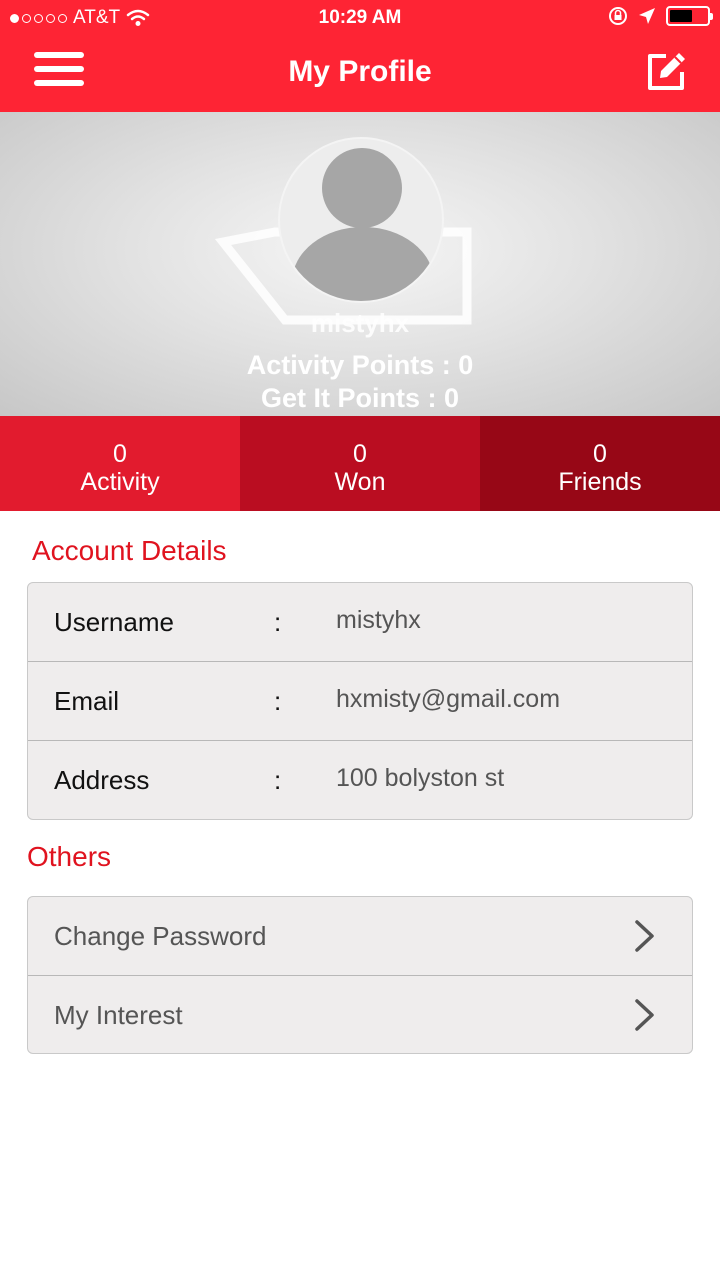 The width and height of the screenshot is (720, 1280). Describe the element at coordinates (361, 220) in the screenshot. I see `avatar` at that location.